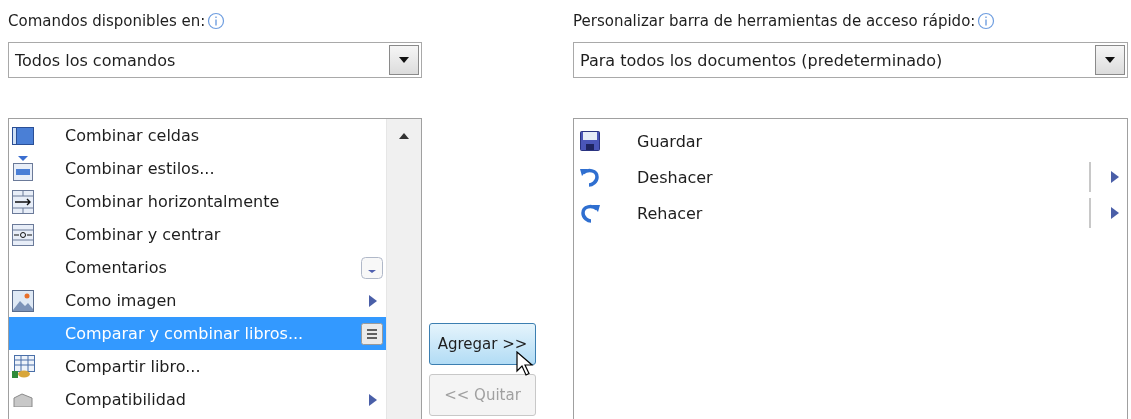 Image resolution: width=1131 pixels, height=419 pixels. What do you see at coordinates (23, 399) in the screenshot?
I see `compatibility-icon` at bounding box center [23, 399].